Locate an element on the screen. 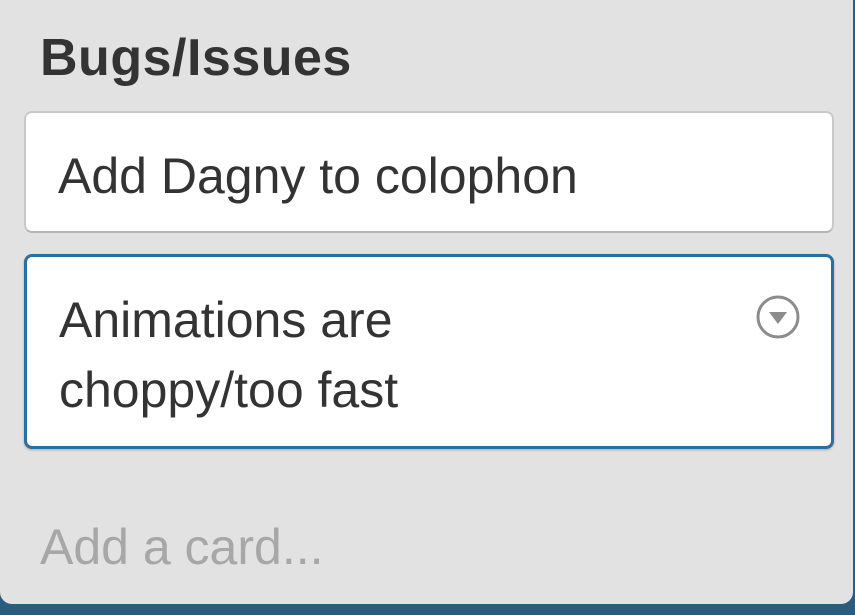  chevron-down-circle-icon is located at coordinates (778, 317).